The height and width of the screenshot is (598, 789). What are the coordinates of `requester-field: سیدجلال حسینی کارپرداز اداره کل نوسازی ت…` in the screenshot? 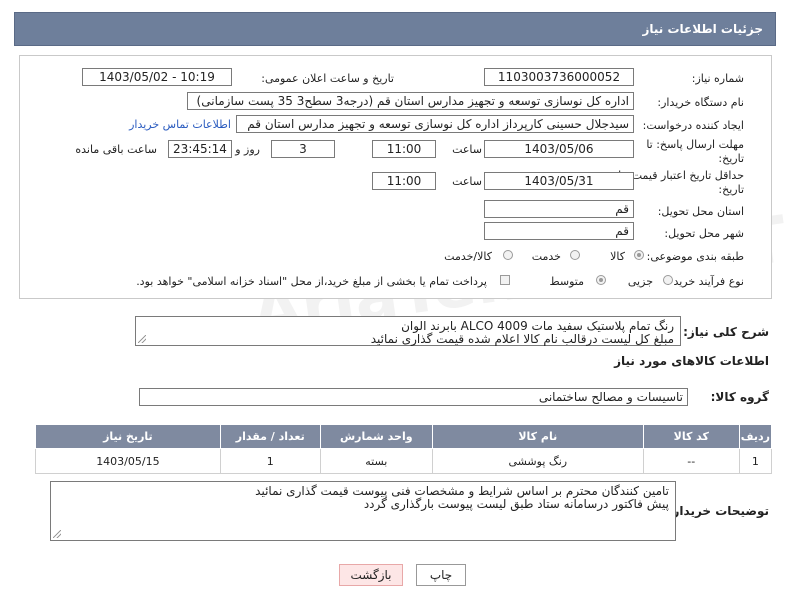 It's located at (435, 124).